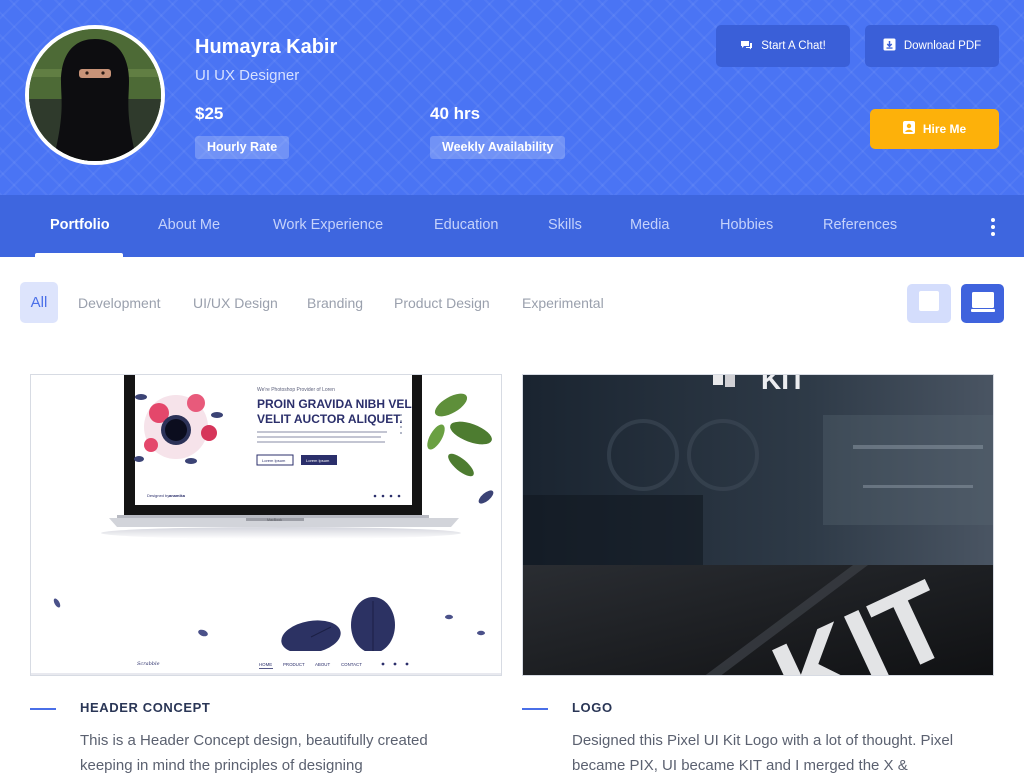 The height and width of the screenshot is (778, 1024). I want to click on logo-wall-text: KIT, so click(783, 385).